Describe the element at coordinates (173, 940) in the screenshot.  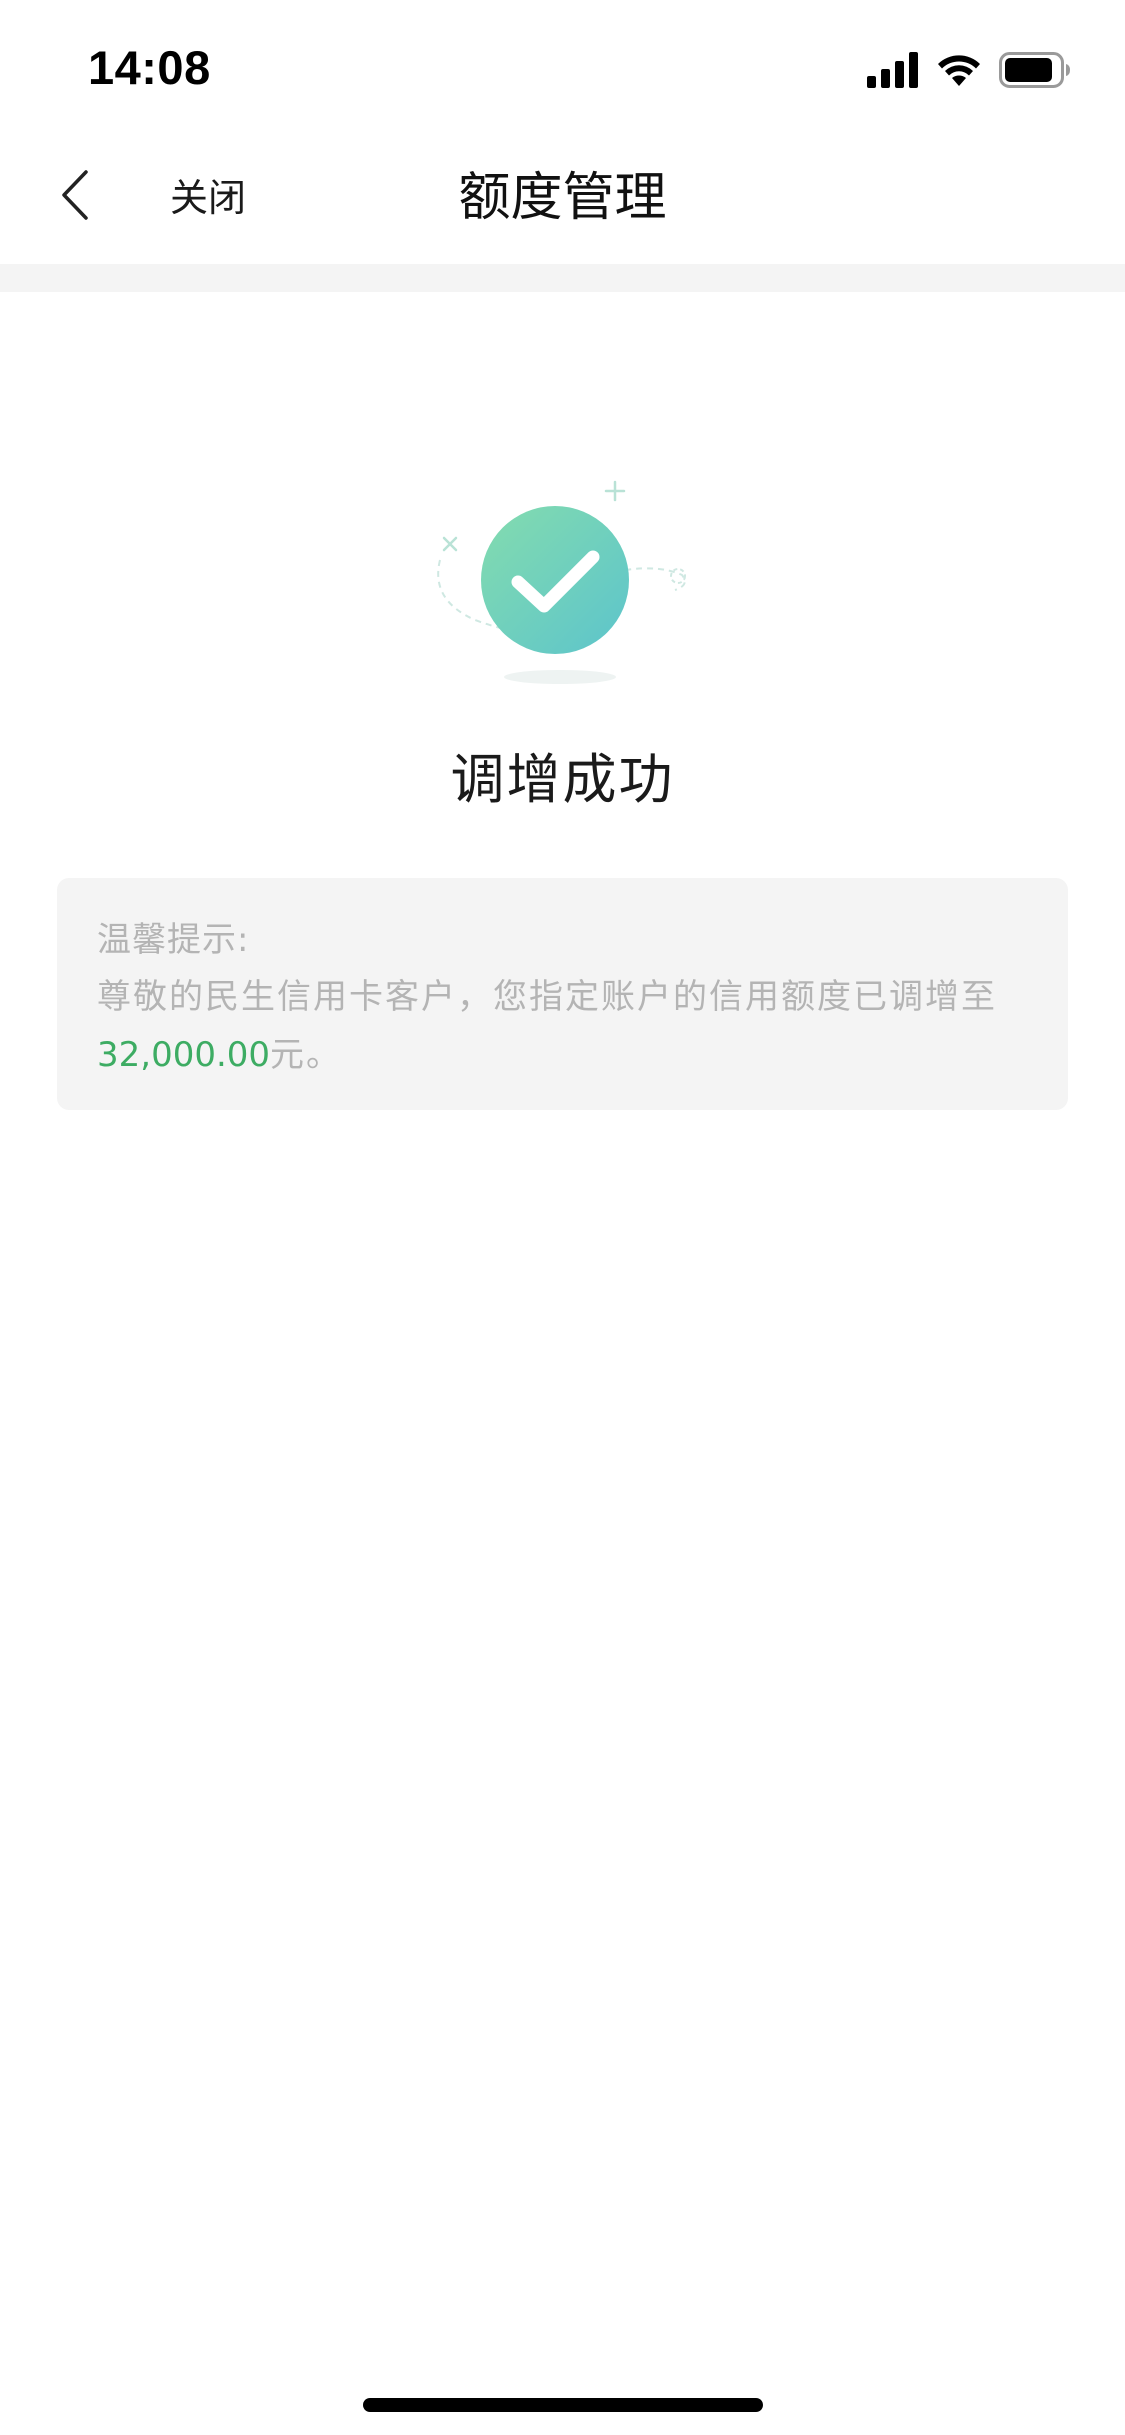
I see `tip-label: 温馨提示:` at that location.